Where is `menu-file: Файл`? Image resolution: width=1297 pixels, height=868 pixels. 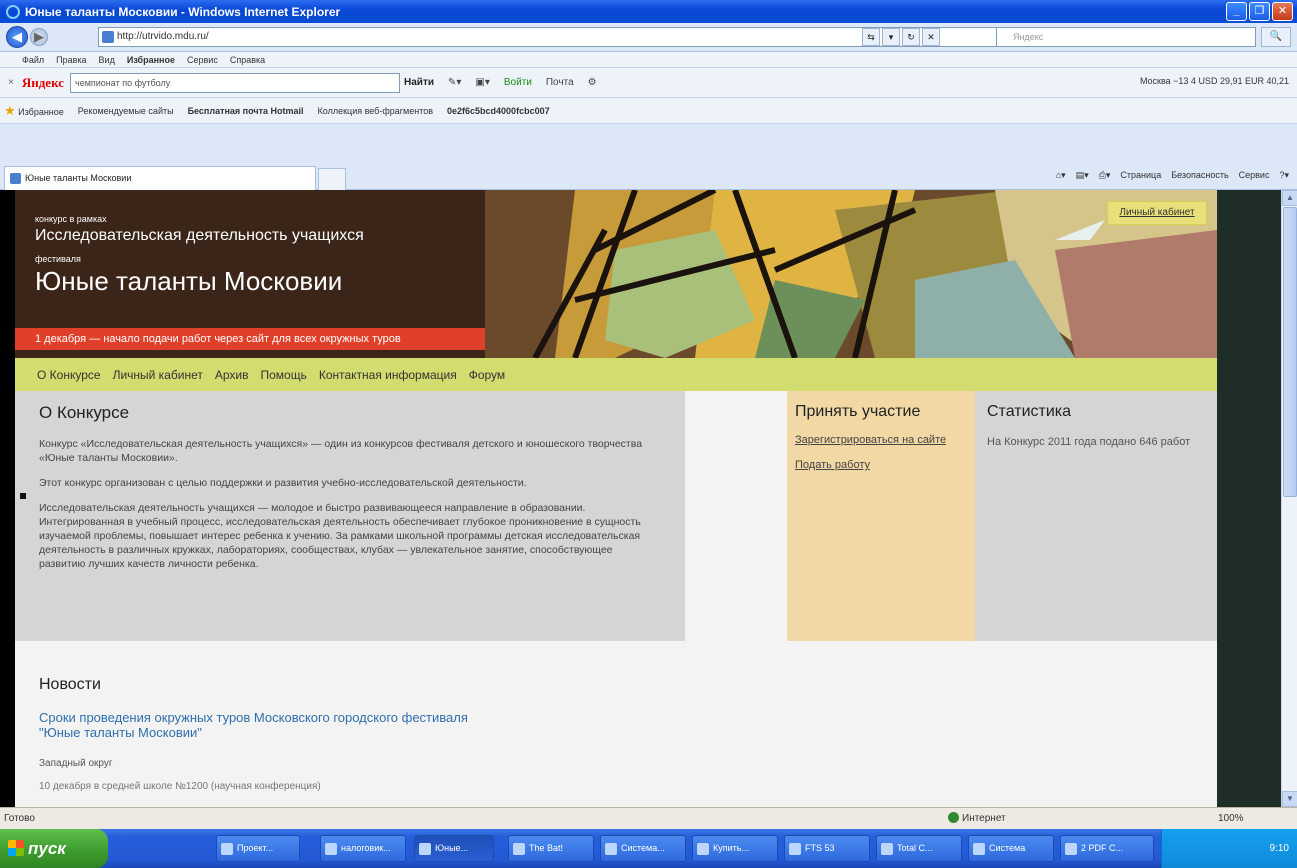 menu-file: Файл is located at coordinates (33, 60).